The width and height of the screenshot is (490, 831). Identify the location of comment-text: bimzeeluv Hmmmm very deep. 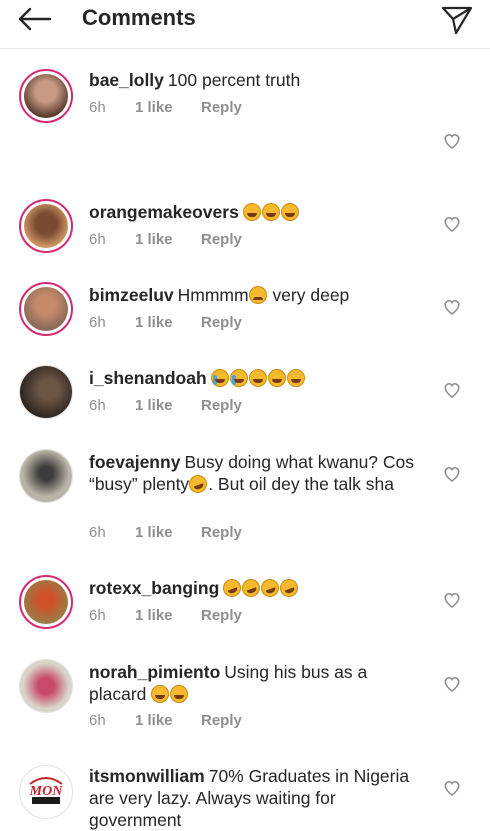
(219, 295).